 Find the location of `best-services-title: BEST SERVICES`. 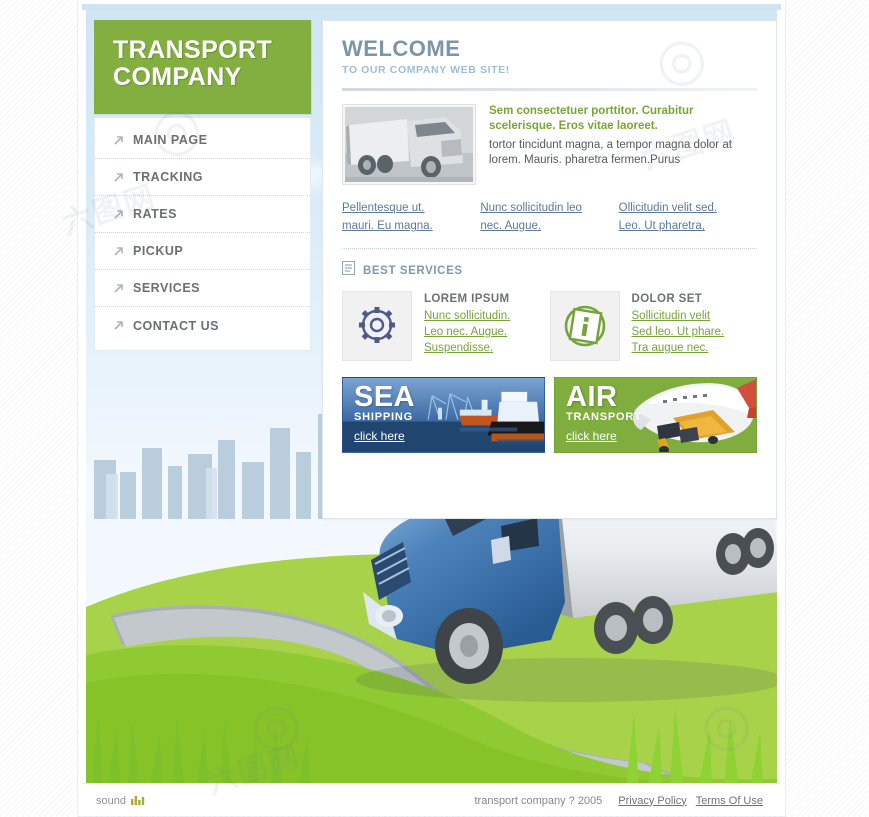

best-services-title: BEST SERVICES is located at coordinates (413, 270).